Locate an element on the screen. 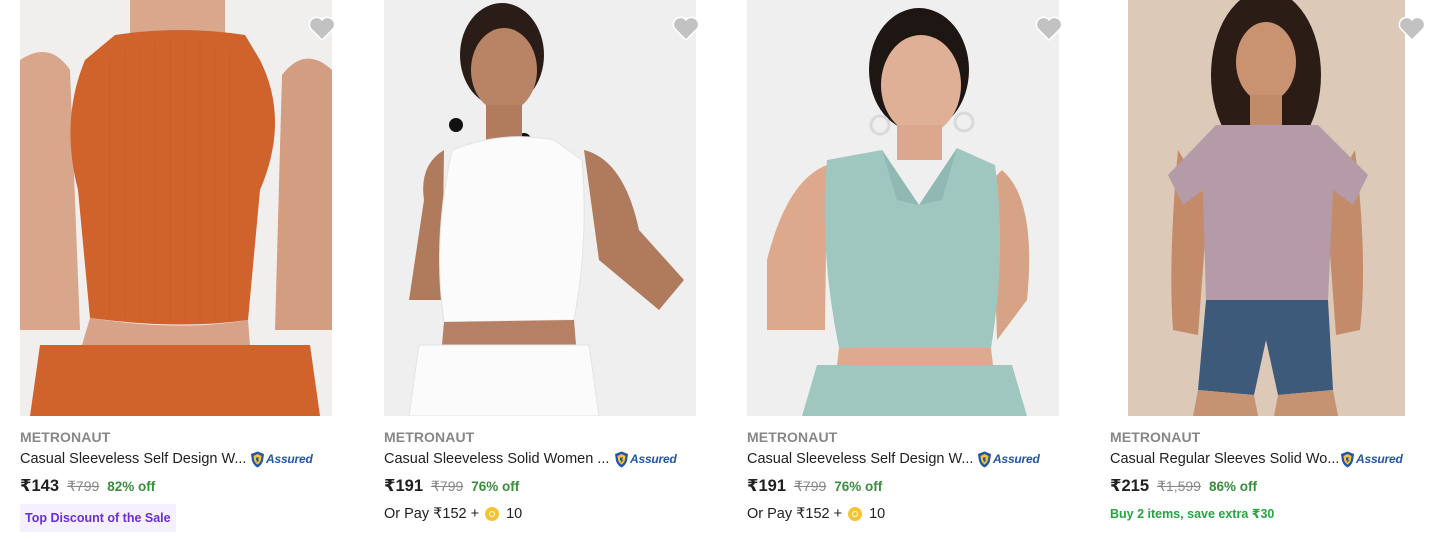 Image resolution: width=1450 pixels, height=540 pixels. bundle-offer-text: Buy 2 items, save extra ₹30 is located at coordinates (1192, 514).